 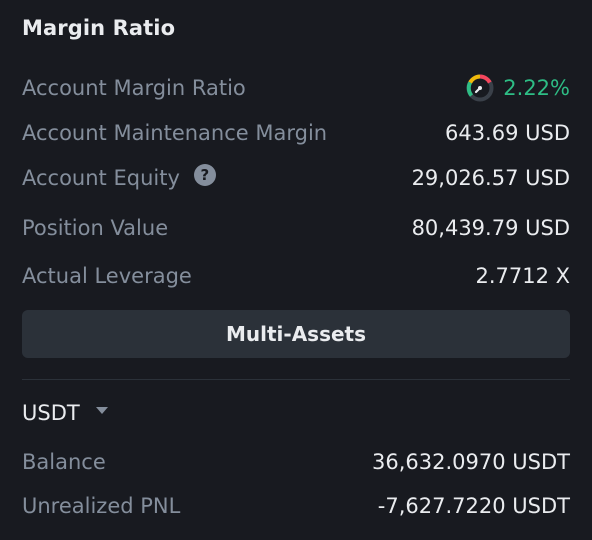 I want to click on asset-select: USDT, so click(x=65, y=413).